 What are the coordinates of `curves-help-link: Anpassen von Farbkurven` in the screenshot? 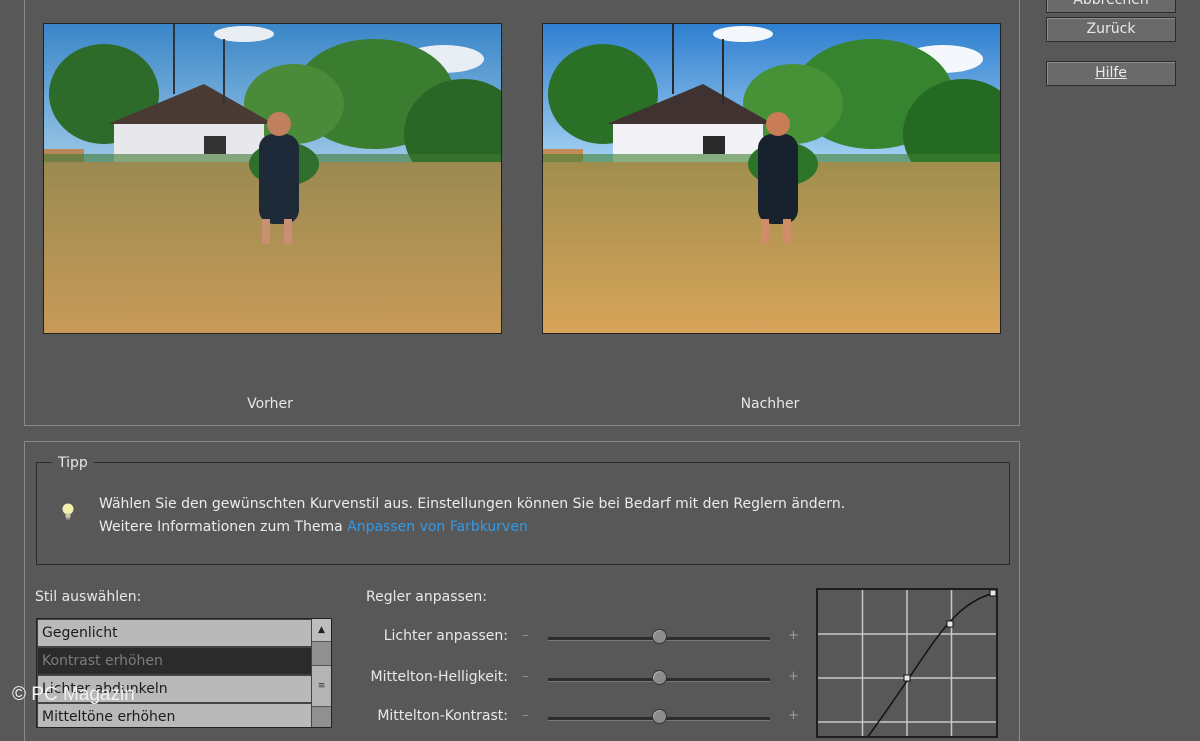 It's located at (437, 527).